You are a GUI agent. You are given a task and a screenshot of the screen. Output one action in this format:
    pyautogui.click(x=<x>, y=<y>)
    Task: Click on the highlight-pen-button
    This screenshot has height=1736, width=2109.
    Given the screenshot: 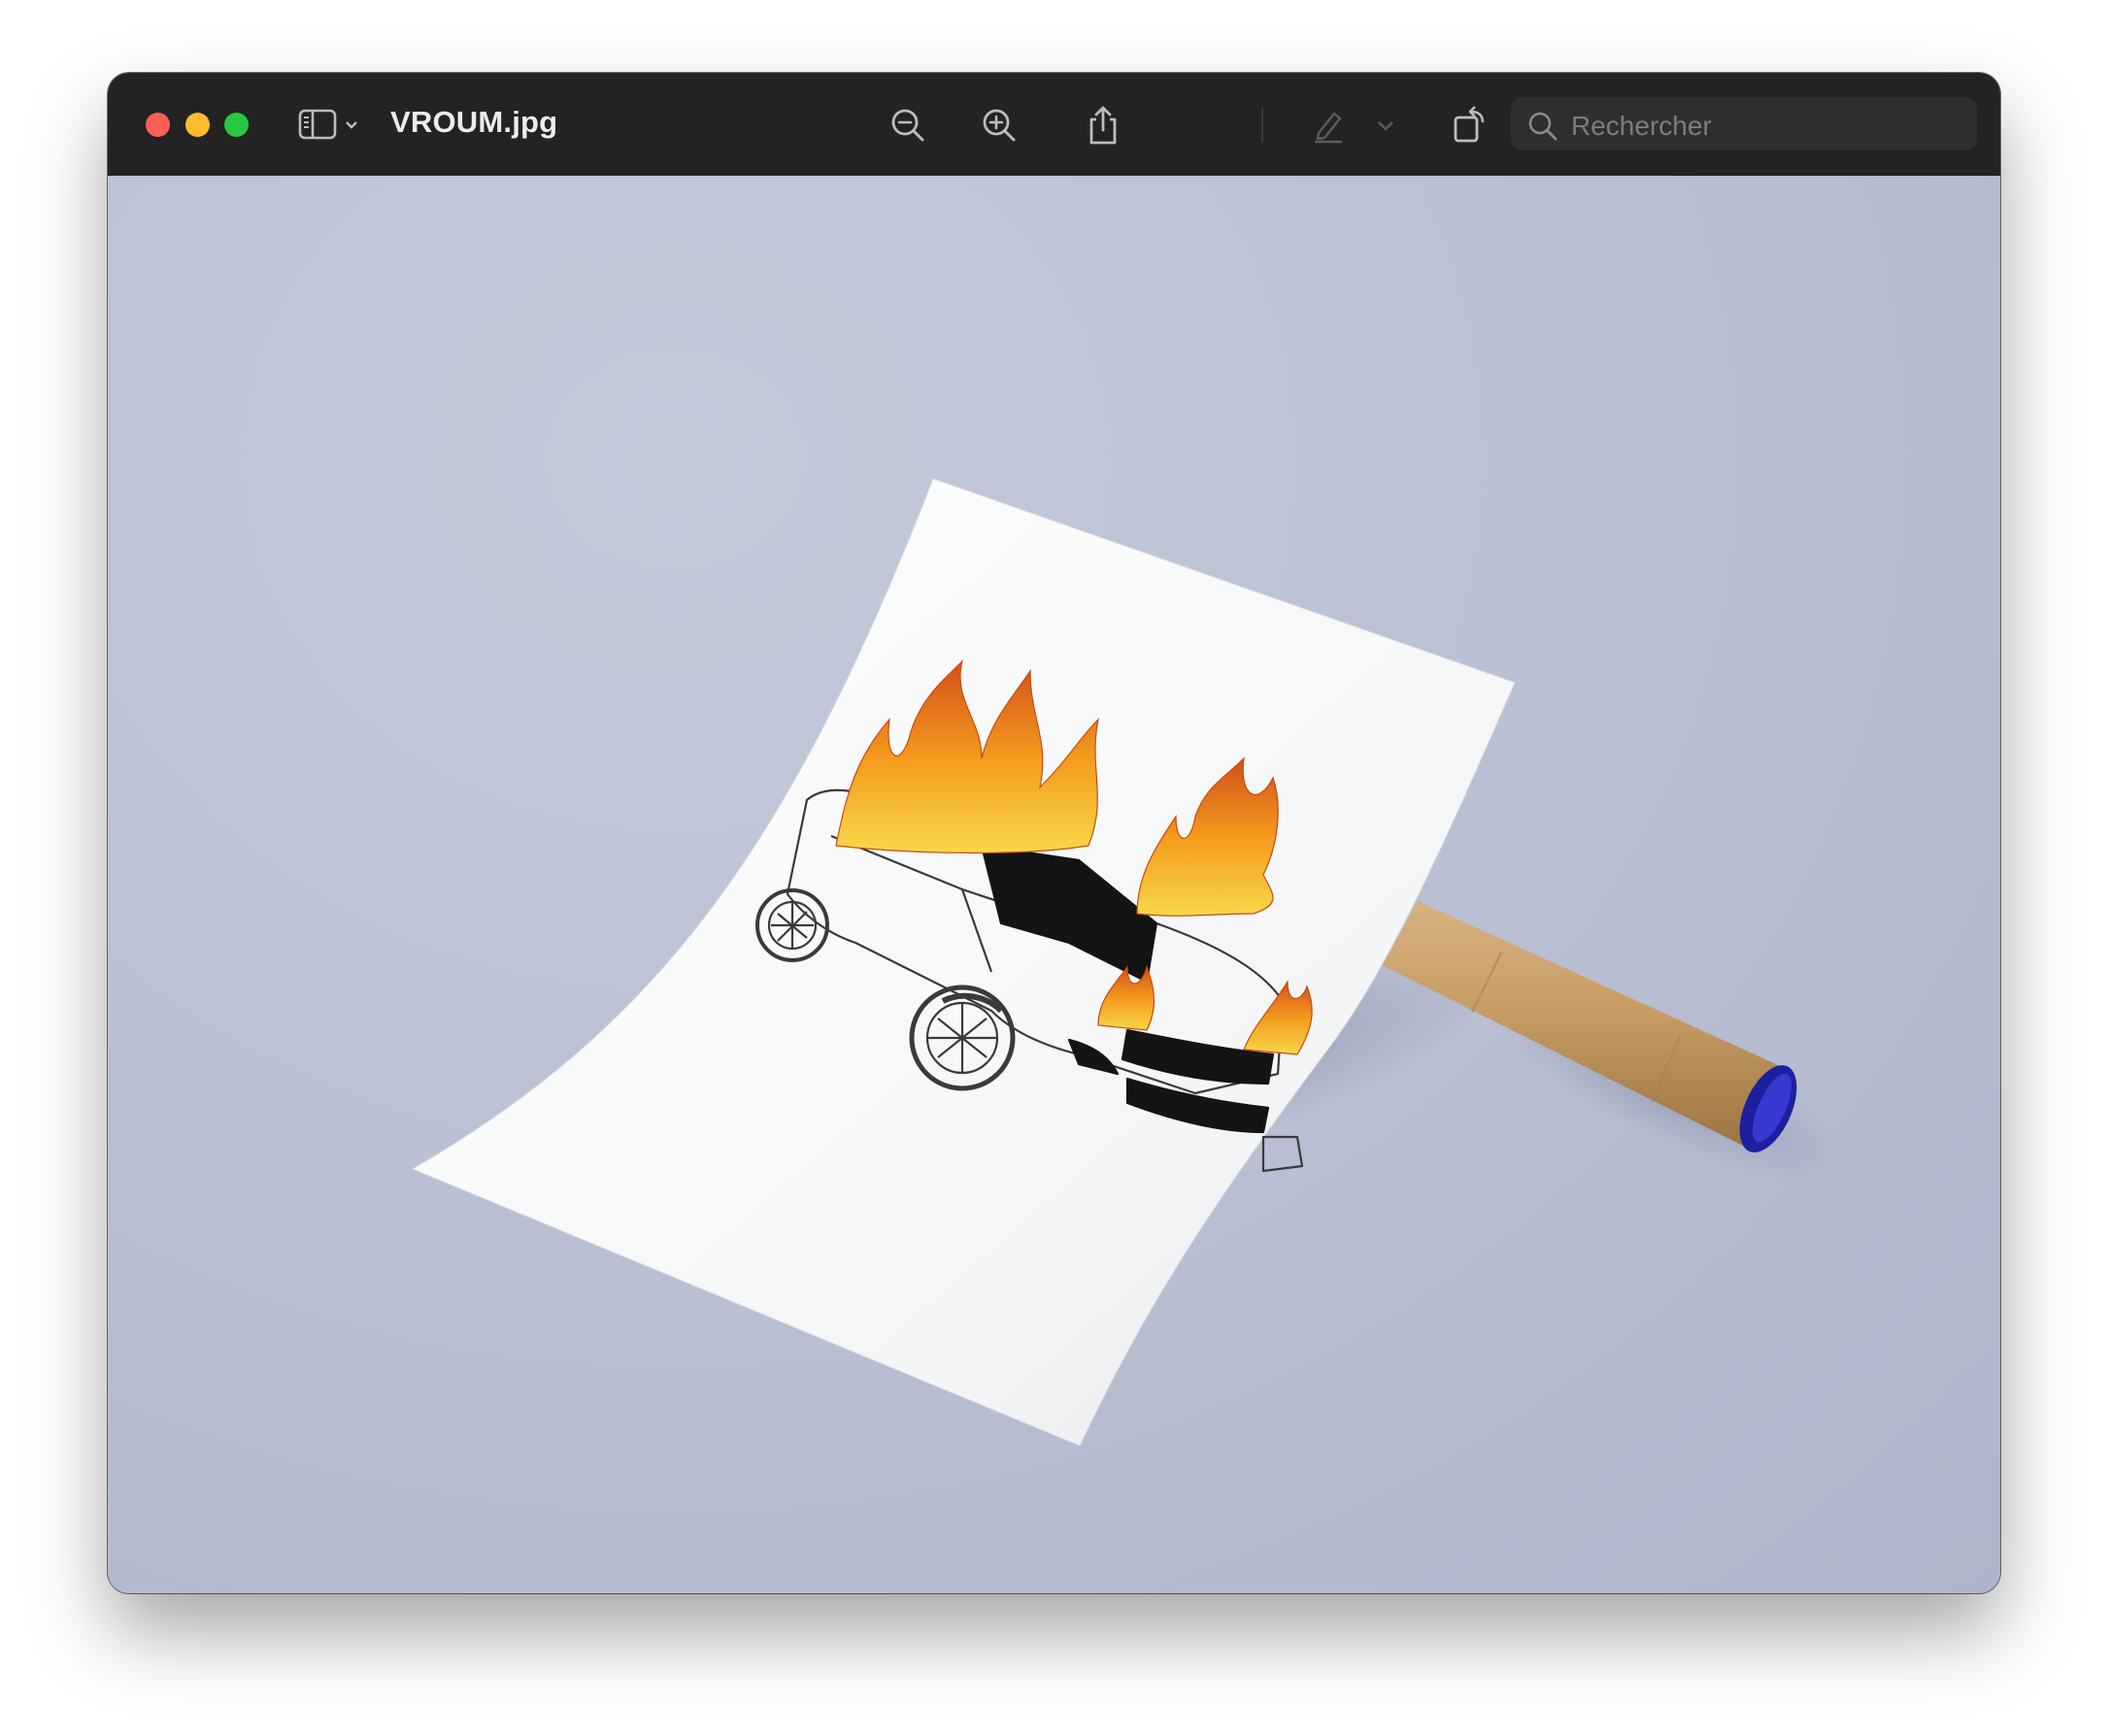 What is the action you would take?
    pyautogui.click(x=1328, y=125)
    